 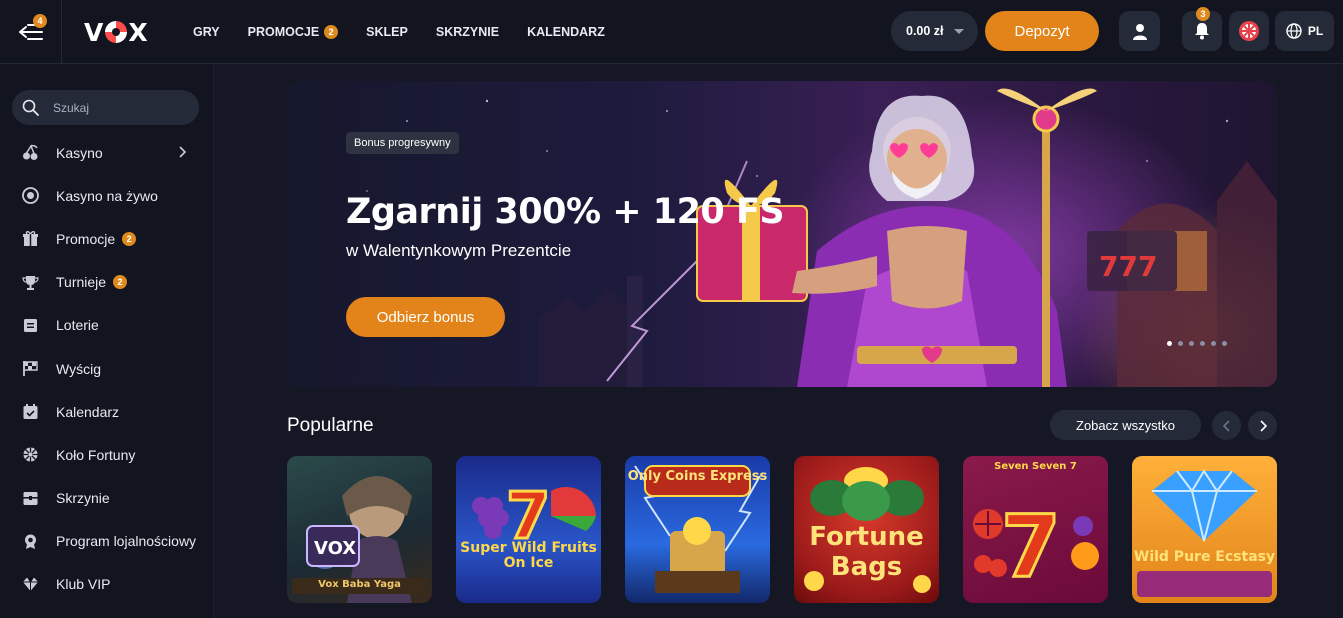 What do you see at coordinates (1035, 466) in the screenshot?
I see `game-title: Seven Seven 7` at bounding box center [1035, 466].